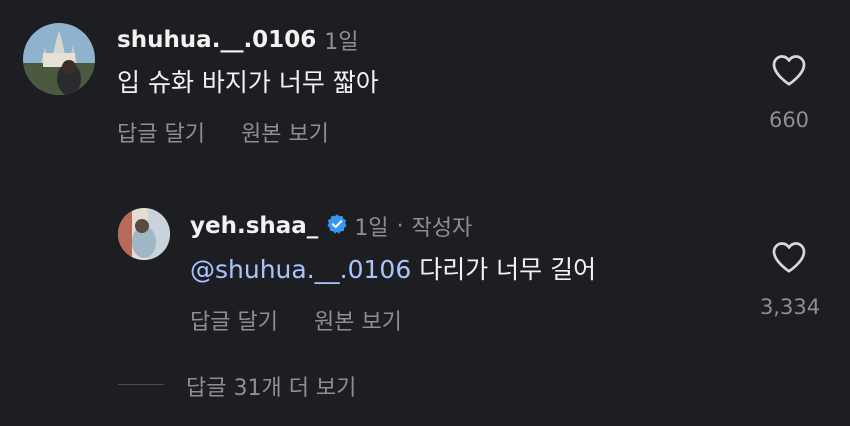 This screenshot has width=850, height=426. I want to click on reply-text: @shuhua.__.0106 다리가 너무 길어, so click(393, 268).